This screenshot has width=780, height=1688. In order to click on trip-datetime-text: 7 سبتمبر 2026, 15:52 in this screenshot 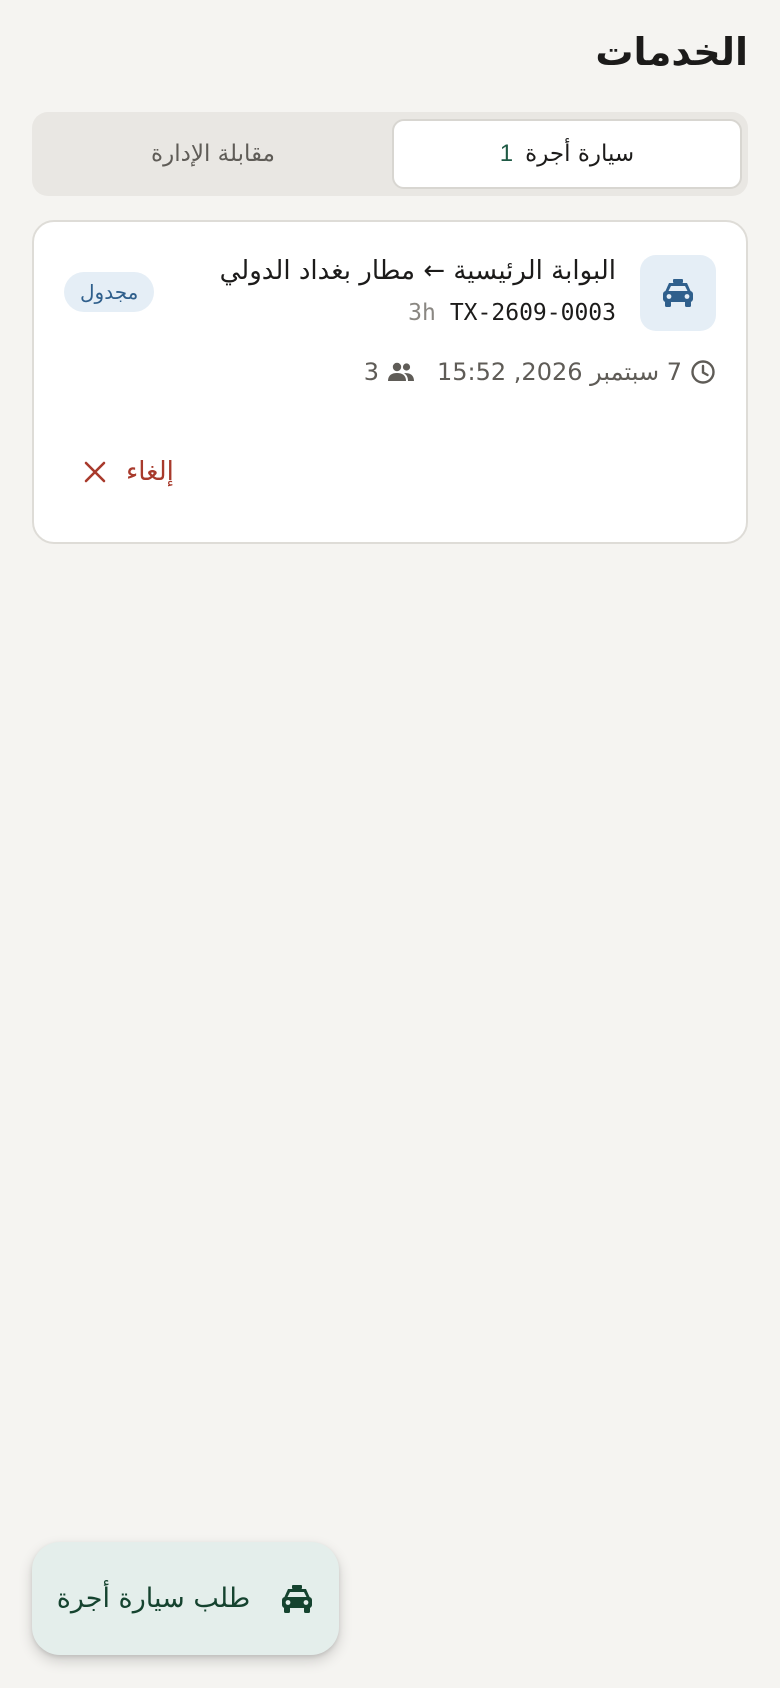, I will do `click(559, 372)`.